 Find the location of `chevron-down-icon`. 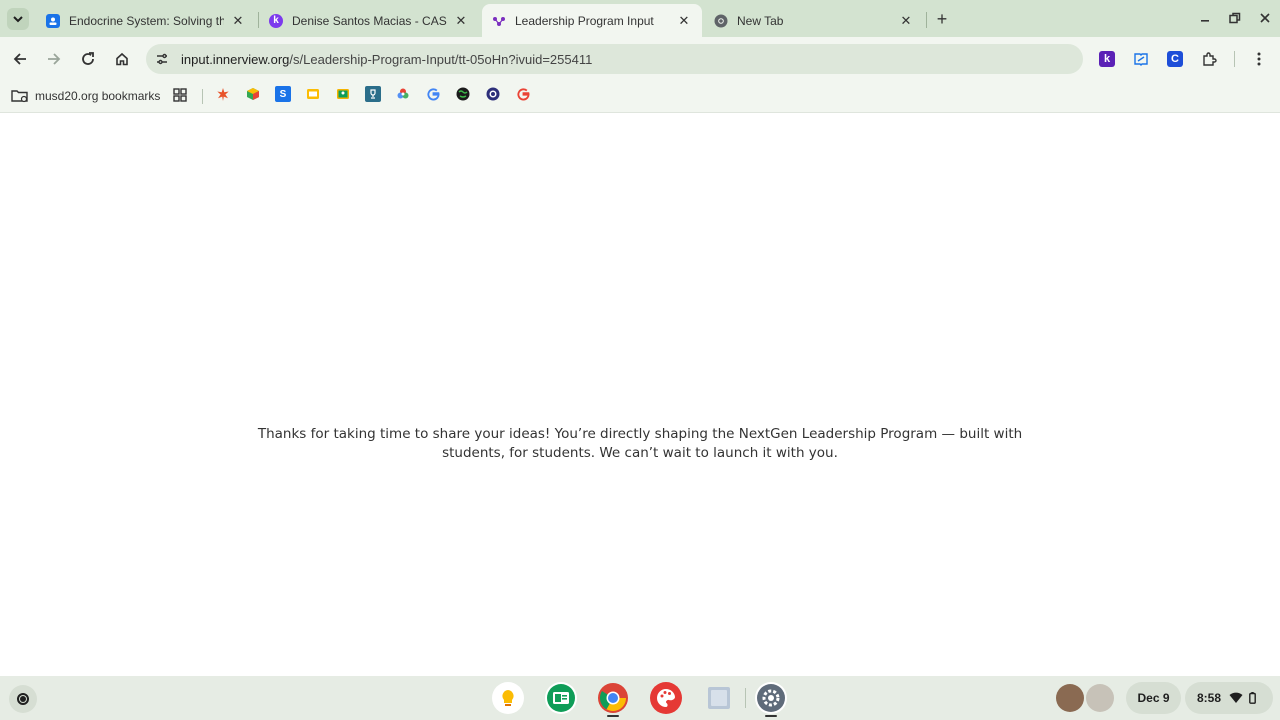

chevron-down-icon is located at coordinates (18, 18).